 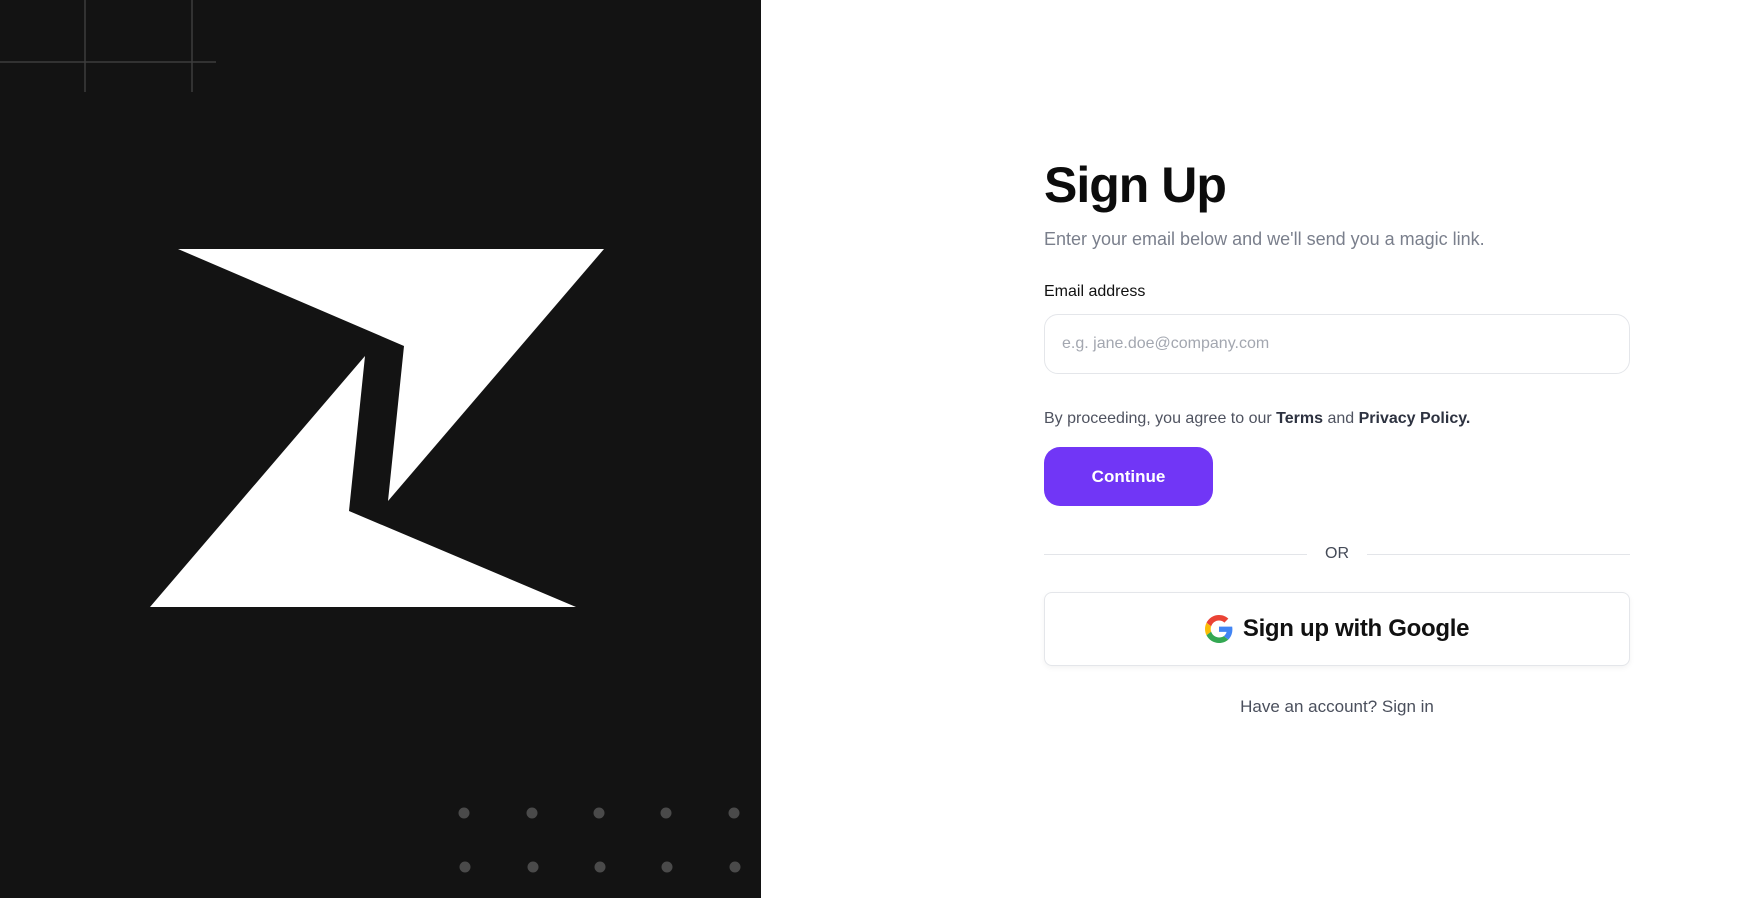 I want to click on dots-decoration, so click(x=599, y=840).